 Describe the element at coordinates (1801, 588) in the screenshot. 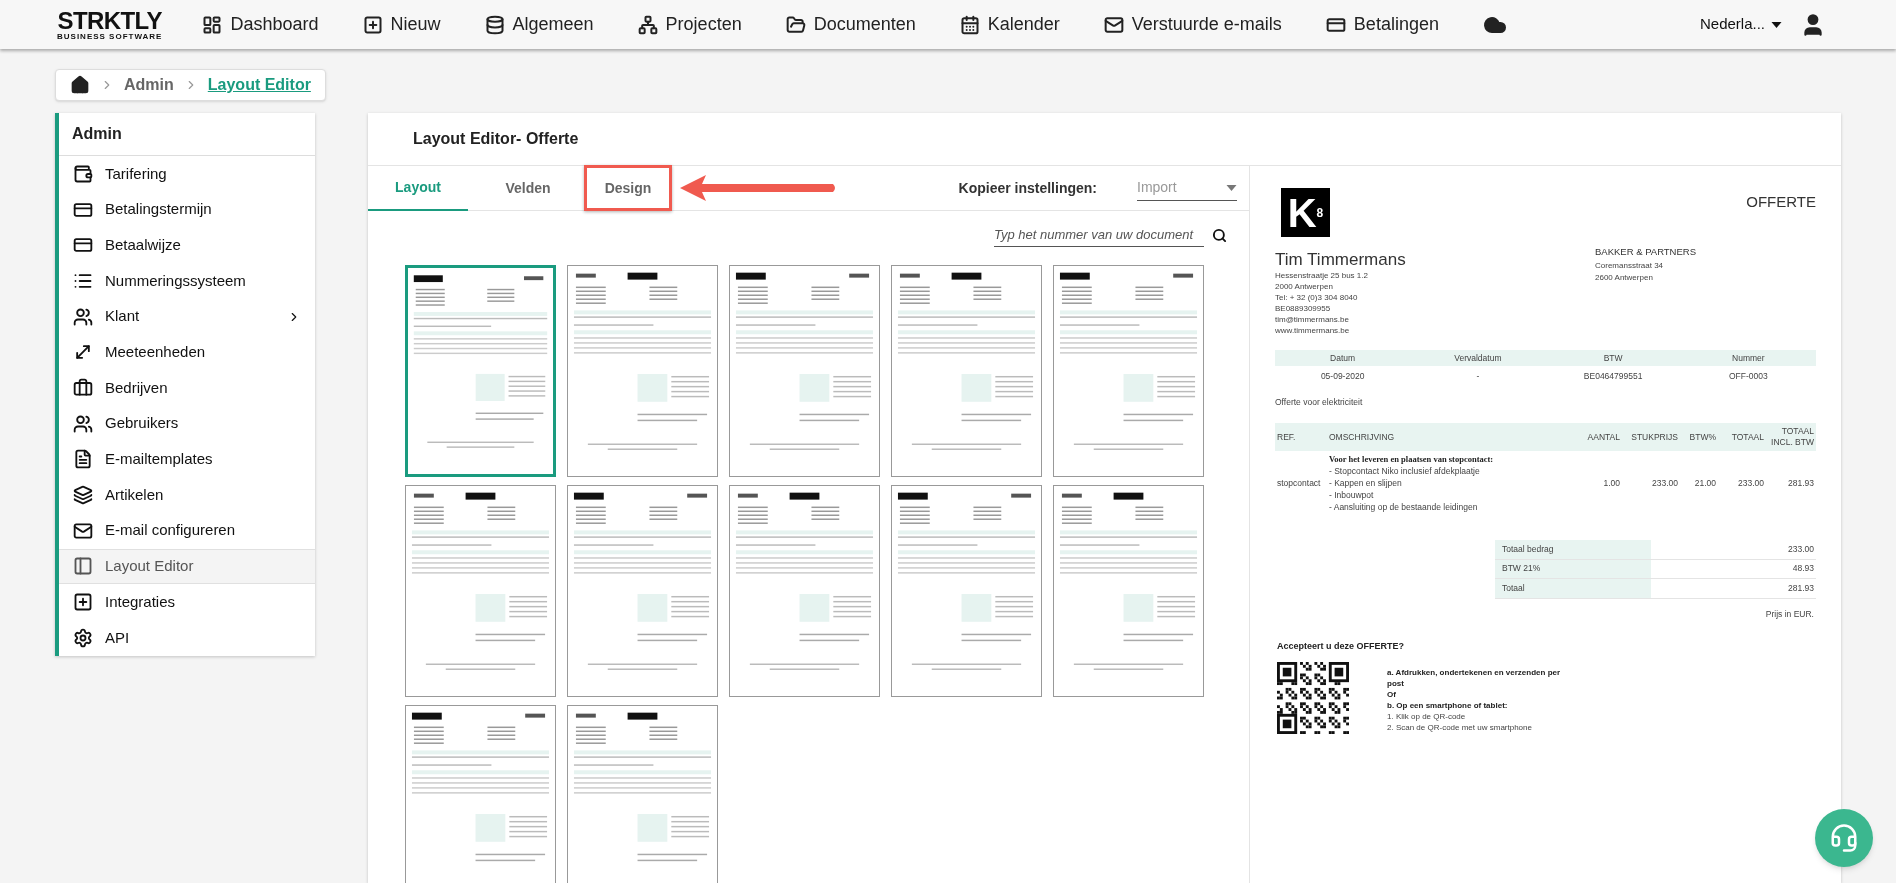

I see `total-value: 281.93` at that location.